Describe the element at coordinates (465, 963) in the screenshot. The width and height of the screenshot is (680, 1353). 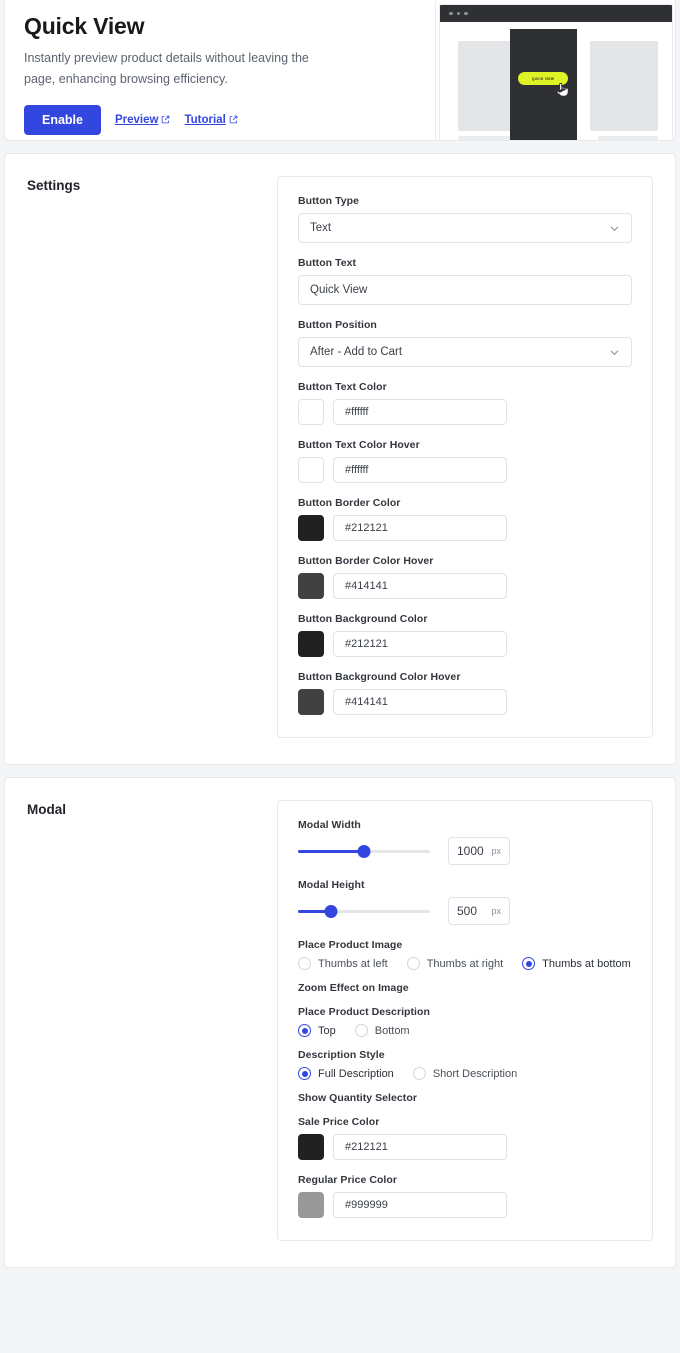
I see `radio-label: Thumbs at right` at that location.